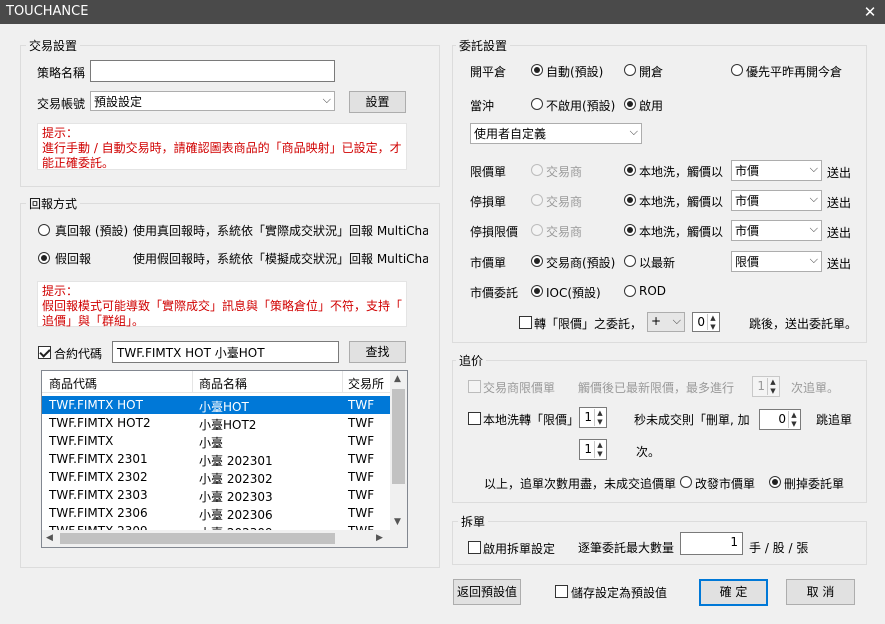 The height and width of the screenshot is (624, 885). Describe the element at coordinates (776, 230) in the screenshot. I see `stoplimit-price-select: 市價 ⌵` at that location.